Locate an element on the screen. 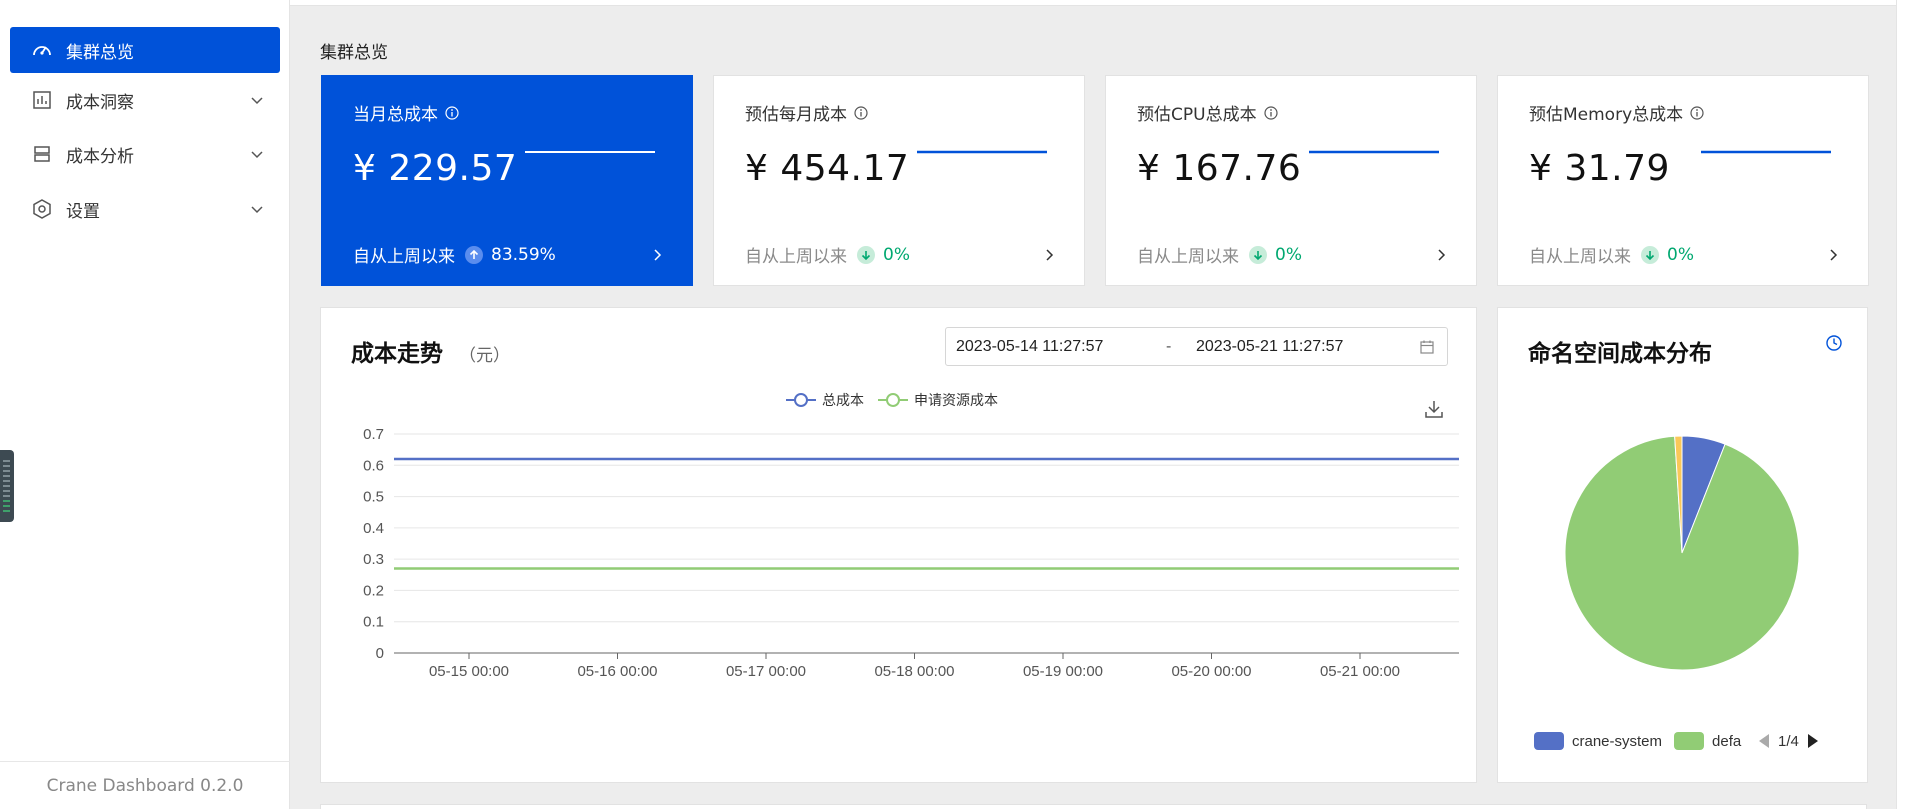 The image size is (1905, 809). legend-item-default: defa is located at coordinates (1709, 741).